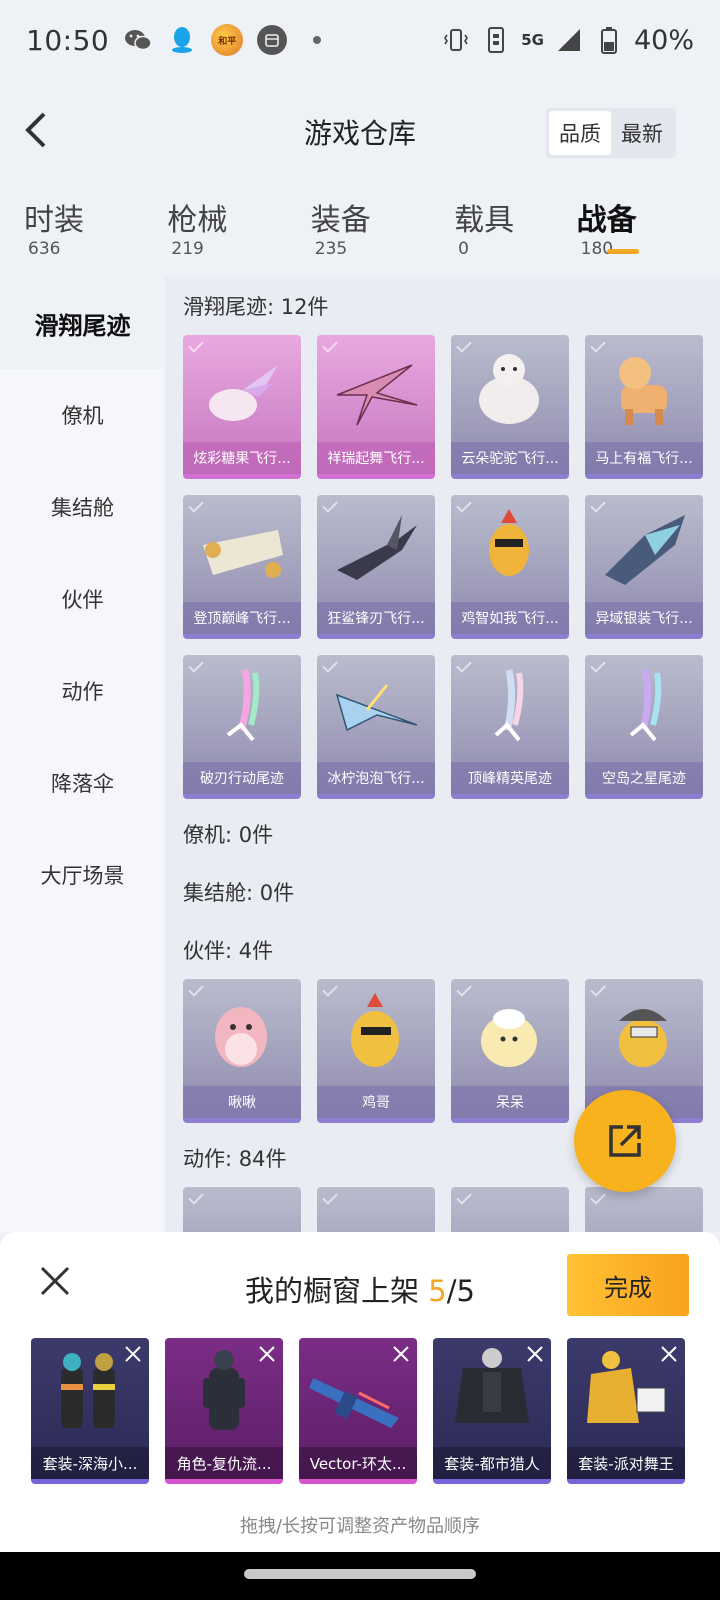 The height and width of the screenshot is (1600, 720). I want to click on item-card: 空岛之星尾迹, so click(644, 727).